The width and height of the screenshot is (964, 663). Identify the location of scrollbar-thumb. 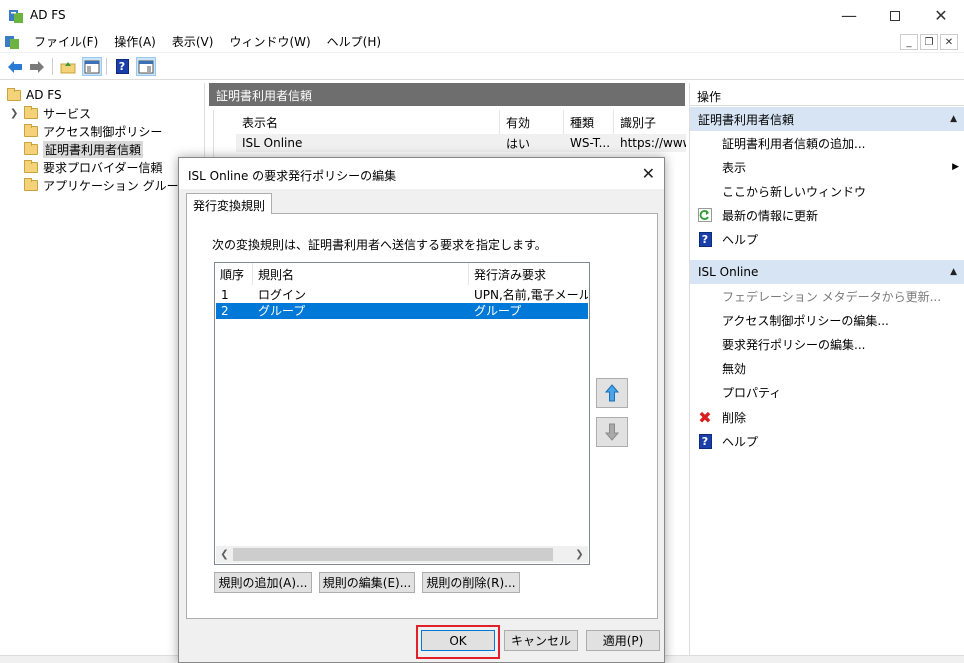
(393, 554).